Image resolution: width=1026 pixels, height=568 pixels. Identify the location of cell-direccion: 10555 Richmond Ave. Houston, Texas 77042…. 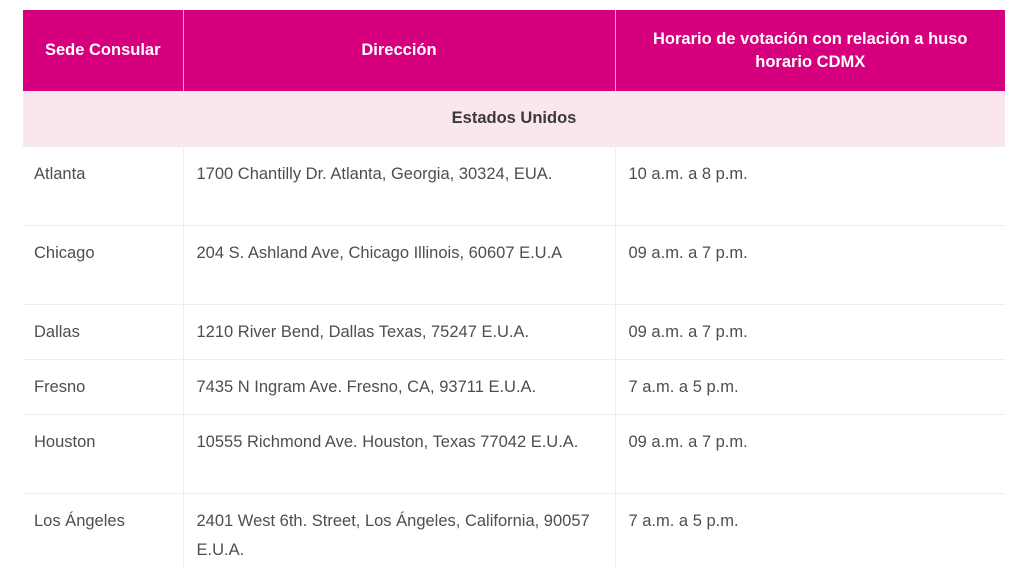
(399, 454).